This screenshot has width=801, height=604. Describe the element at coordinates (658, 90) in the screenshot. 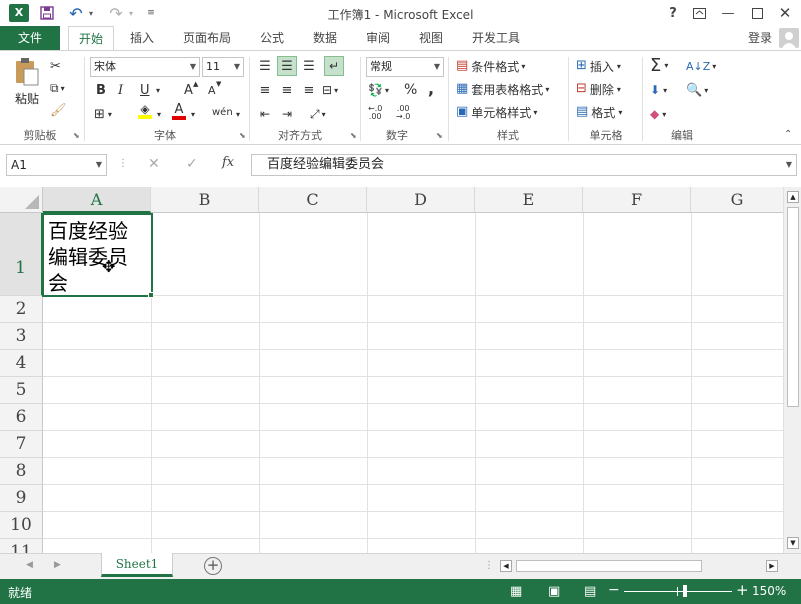

I see `fill-icon: ⬇ ▾` at that location.